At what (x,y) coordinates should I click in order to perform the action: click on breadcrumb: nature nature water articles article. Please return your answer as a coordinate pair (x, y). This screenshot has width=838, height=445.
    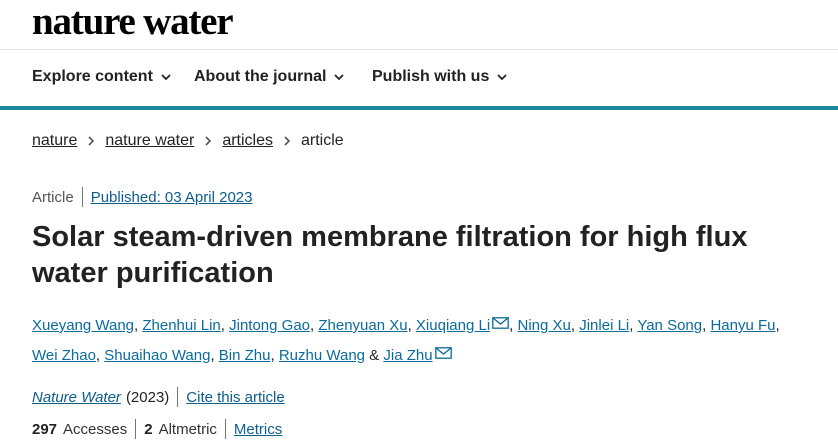
    Looking at the image, I should click on (188, 141).